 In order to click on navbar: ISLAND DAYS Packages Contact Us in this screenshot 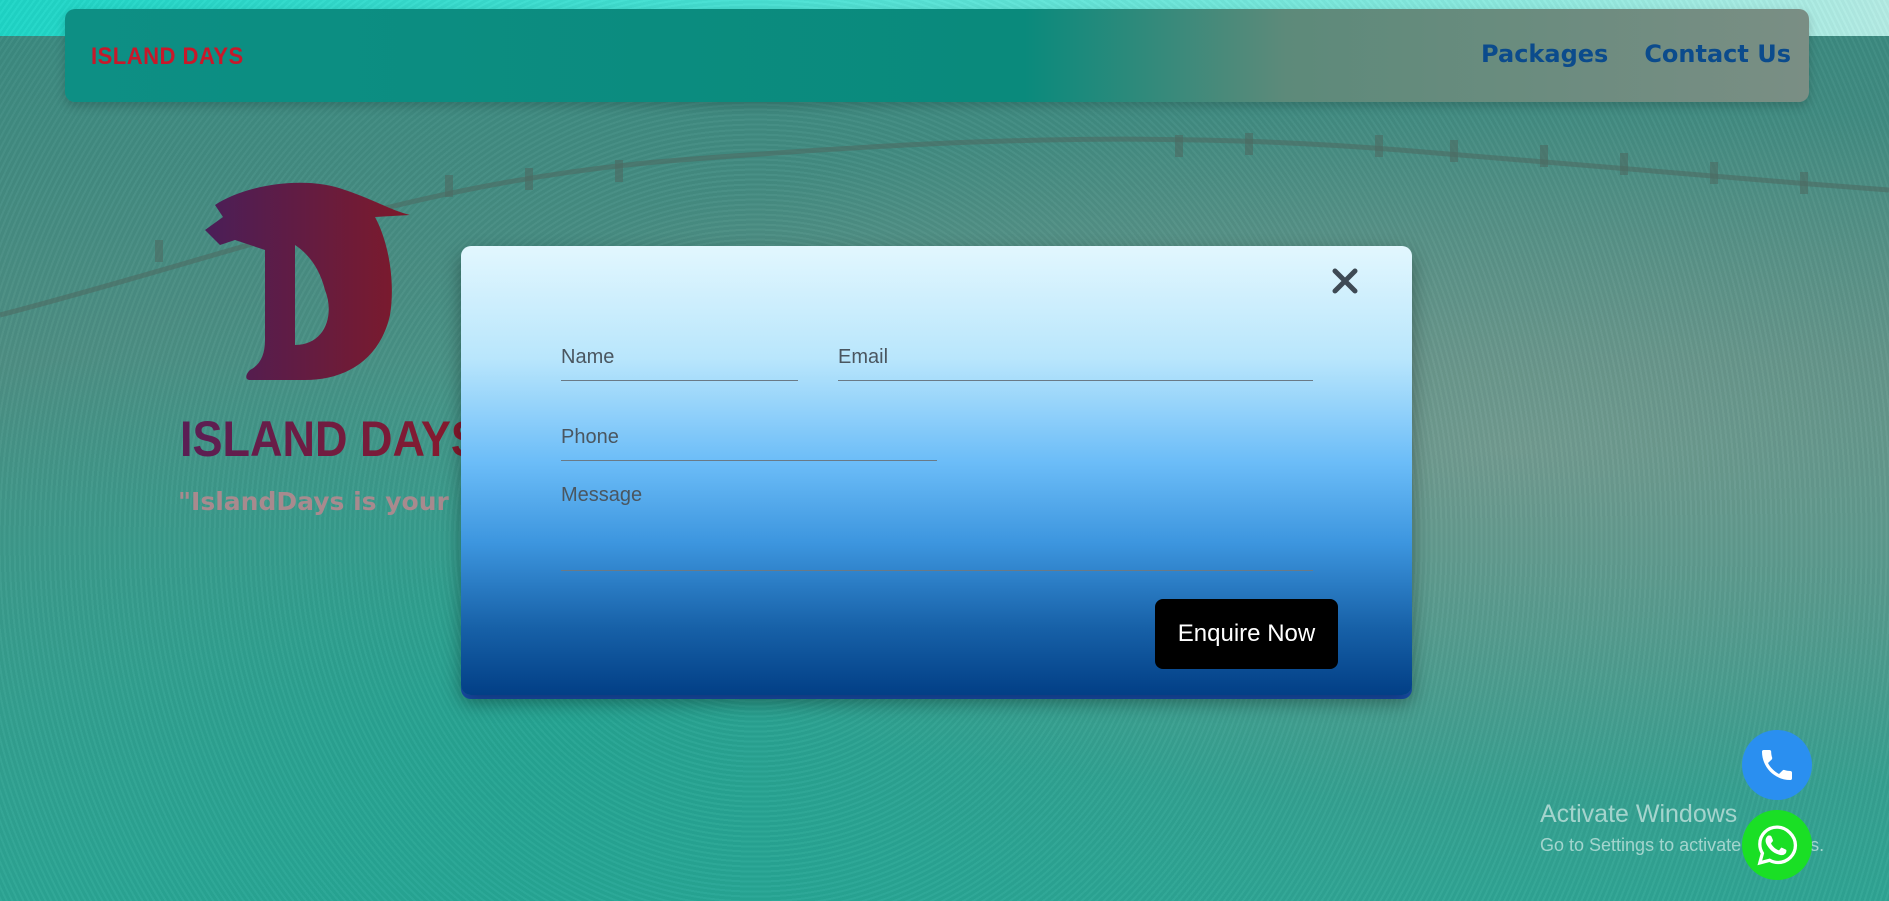, I will do `click(937, 55)`.